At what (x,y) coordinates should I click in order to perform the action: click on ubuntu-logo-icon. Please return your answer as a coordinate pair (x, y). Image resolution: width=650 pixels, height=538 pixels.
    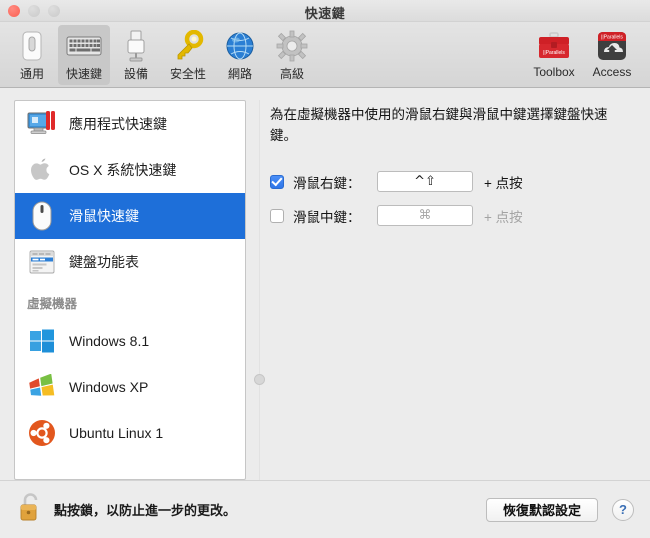
    Looking at the image, I should click on (42, 433).